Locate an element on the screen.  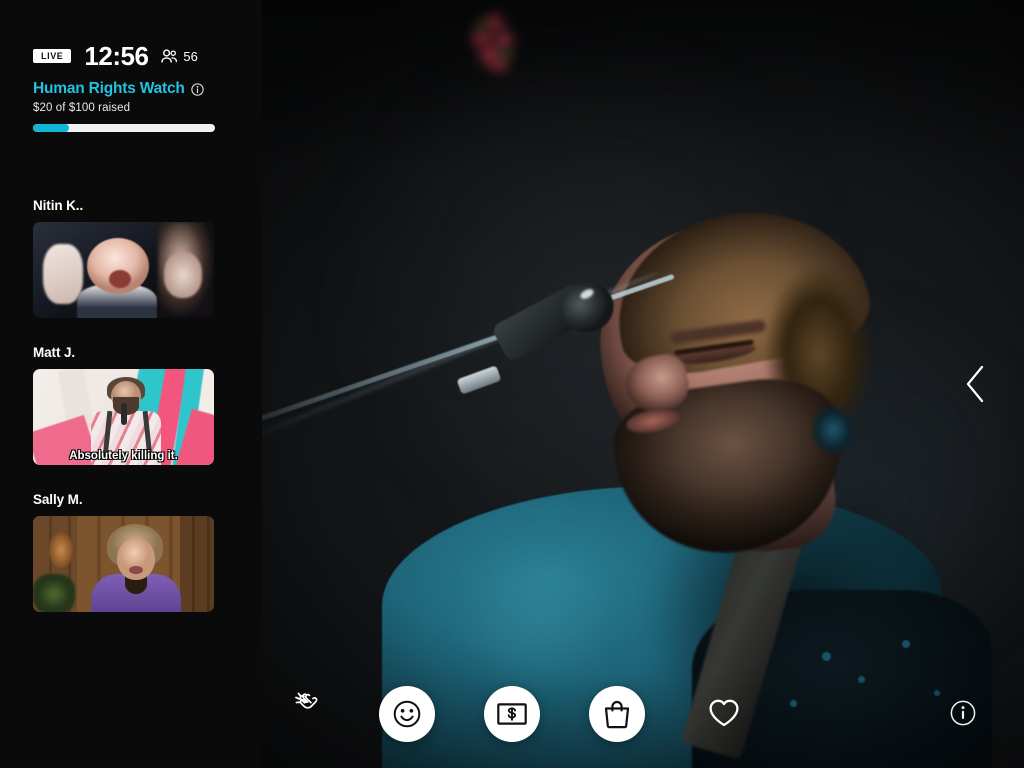
list-item: Matt J. Absolutely killing it. is located at coordinates (131, 405).